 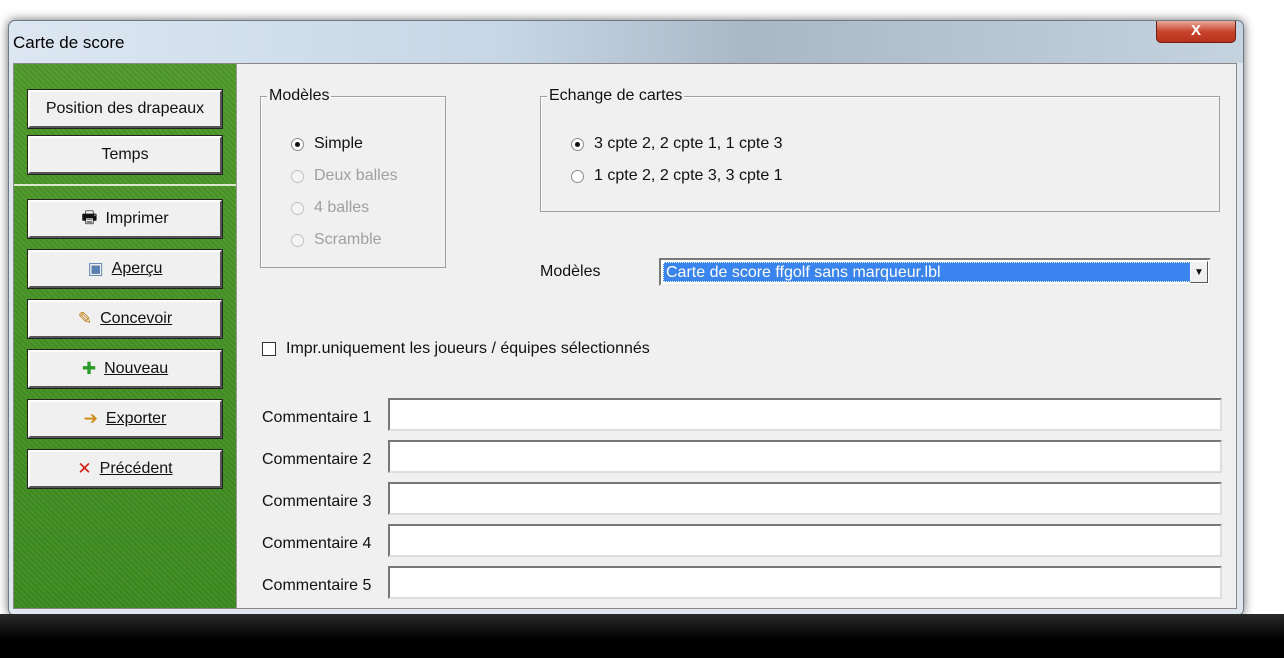 What do you see at coordinates (238, 336) in the screenshot?
I see `pane-divider` at bounding box center [238, 336].